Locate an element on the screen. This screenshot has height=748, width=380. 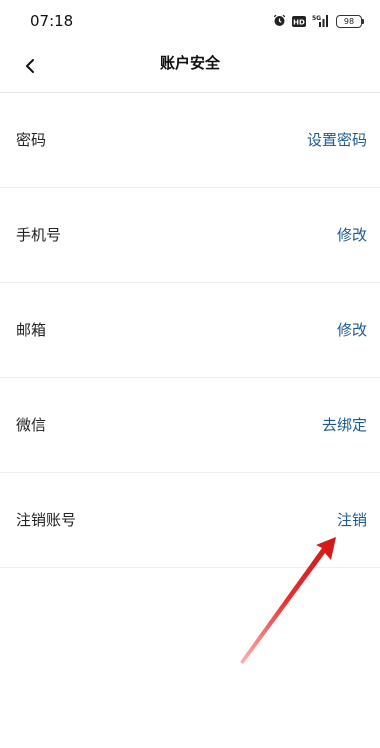
battery-icon: 98 is located at coordinates (350, 21).